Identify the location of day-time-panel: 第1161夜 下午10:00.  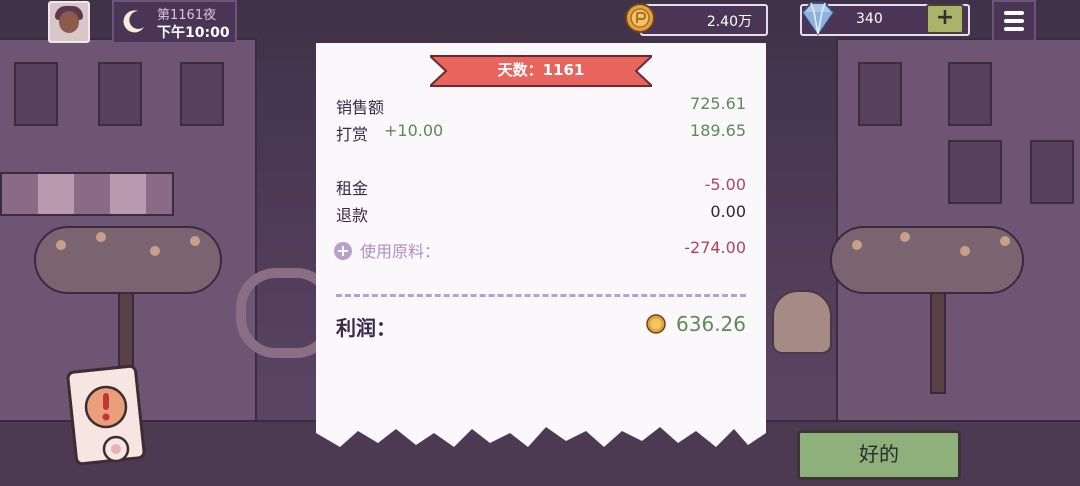
(174, 22).